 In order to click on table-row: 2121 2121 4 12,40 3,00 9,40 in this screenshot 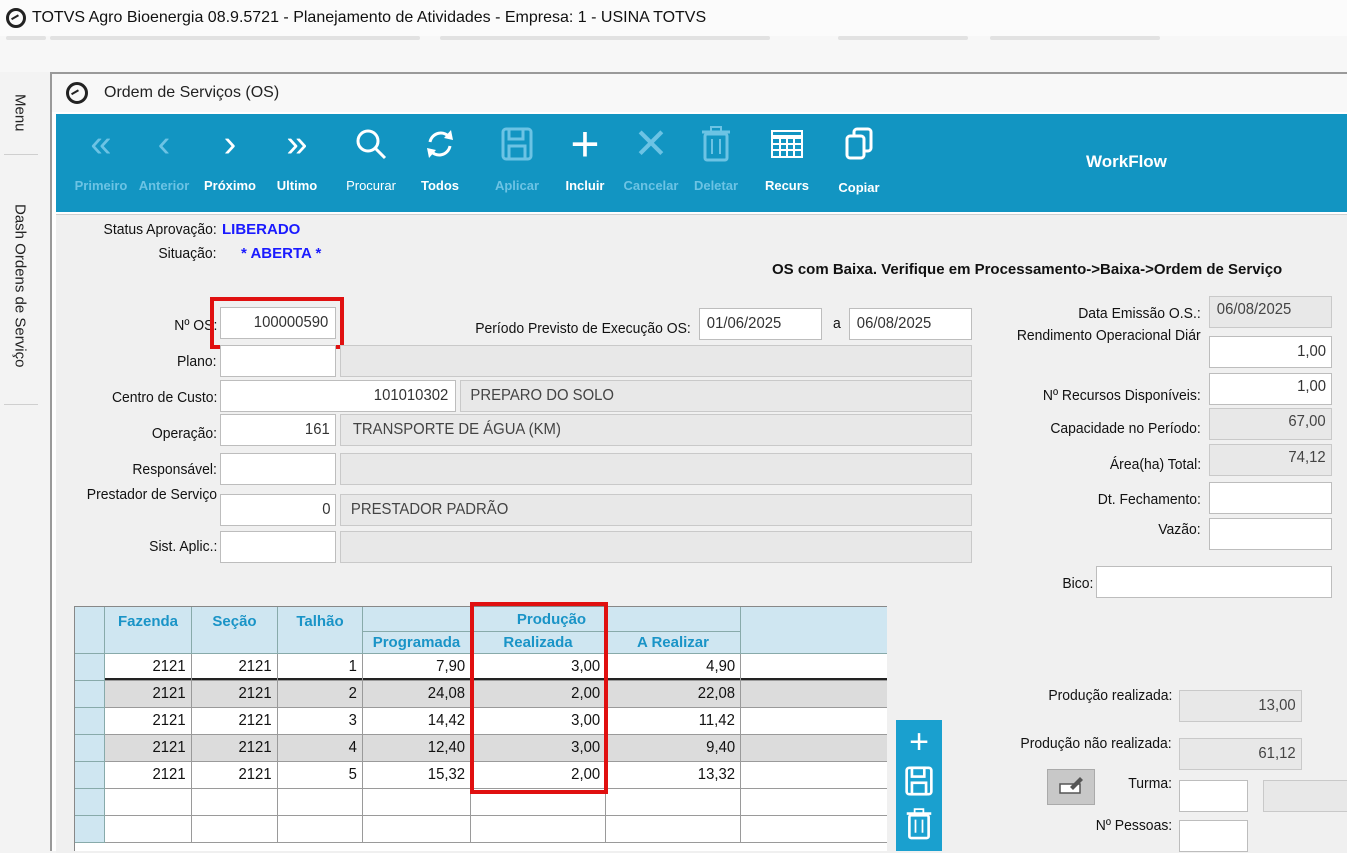, I will do `click(481, 748)`.